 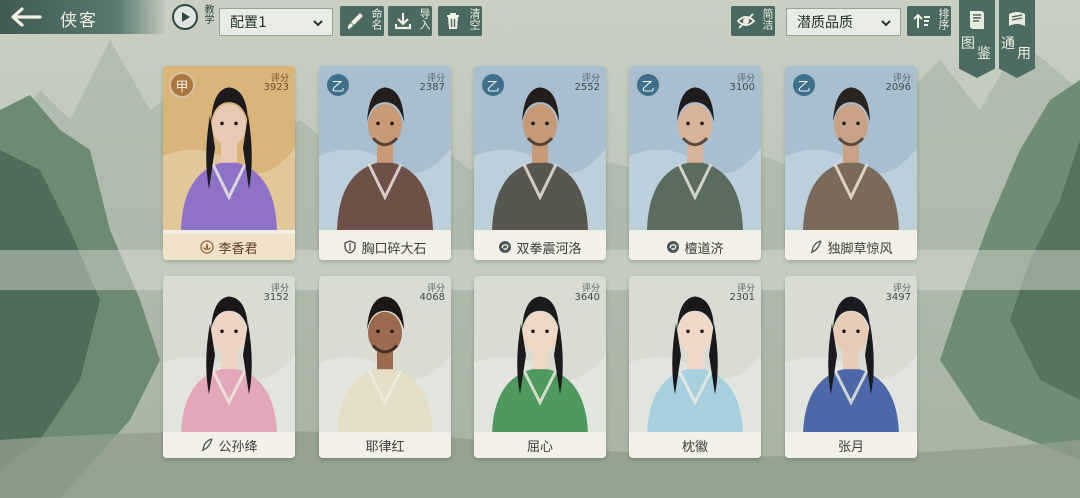 What do you see at coordinates (238, 249) in the screenshot?
I see `hero-name: 李香君` at bounding box center [238, 249].